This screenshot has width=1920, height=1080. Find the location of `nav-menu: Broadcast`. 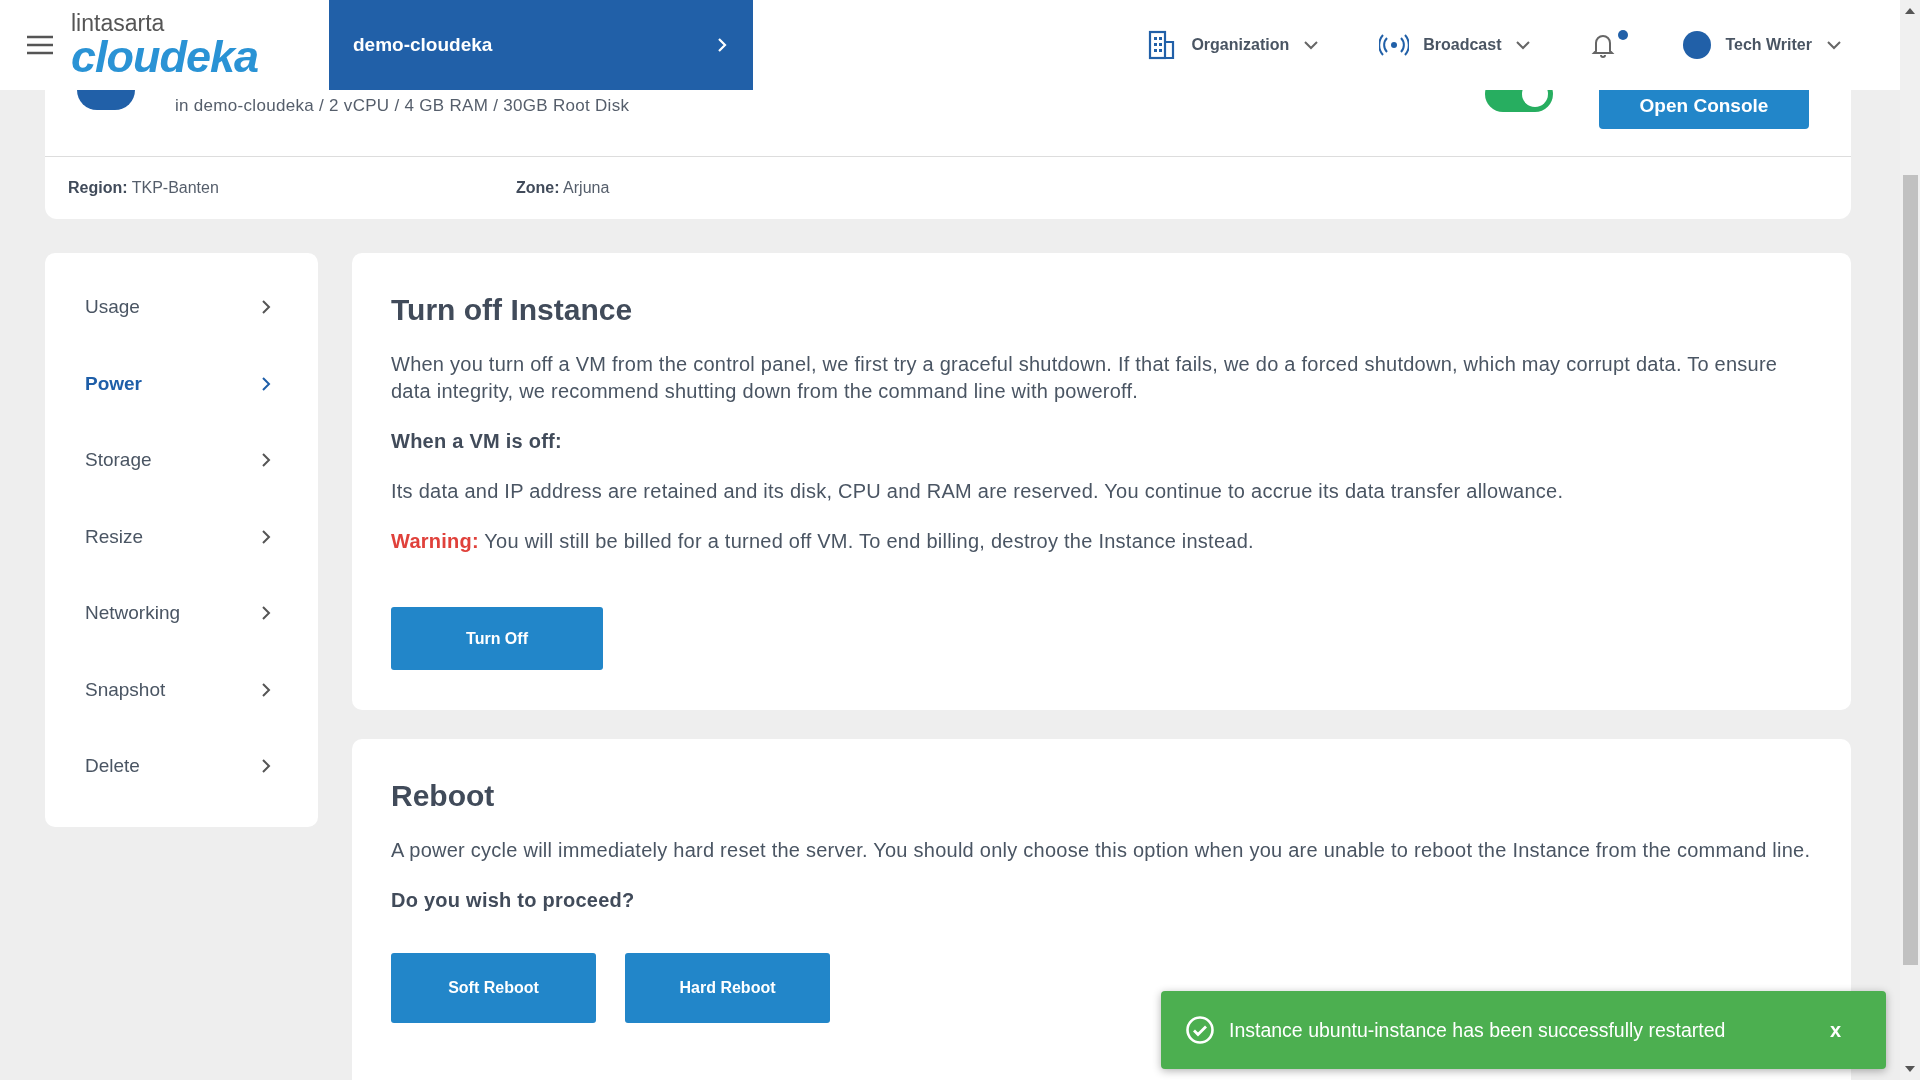

nav-menu: Broadcast is located at coordinates (1455, 45).